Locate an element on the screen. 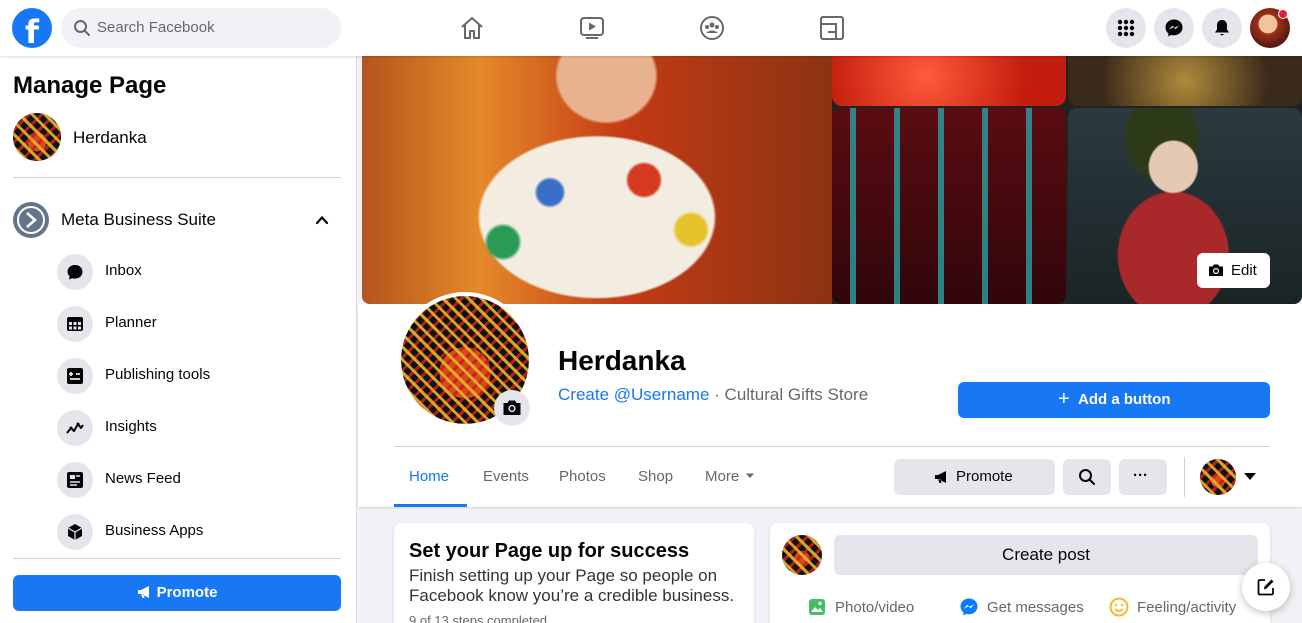  news-feed-icon is located at coordinates (75, 480).